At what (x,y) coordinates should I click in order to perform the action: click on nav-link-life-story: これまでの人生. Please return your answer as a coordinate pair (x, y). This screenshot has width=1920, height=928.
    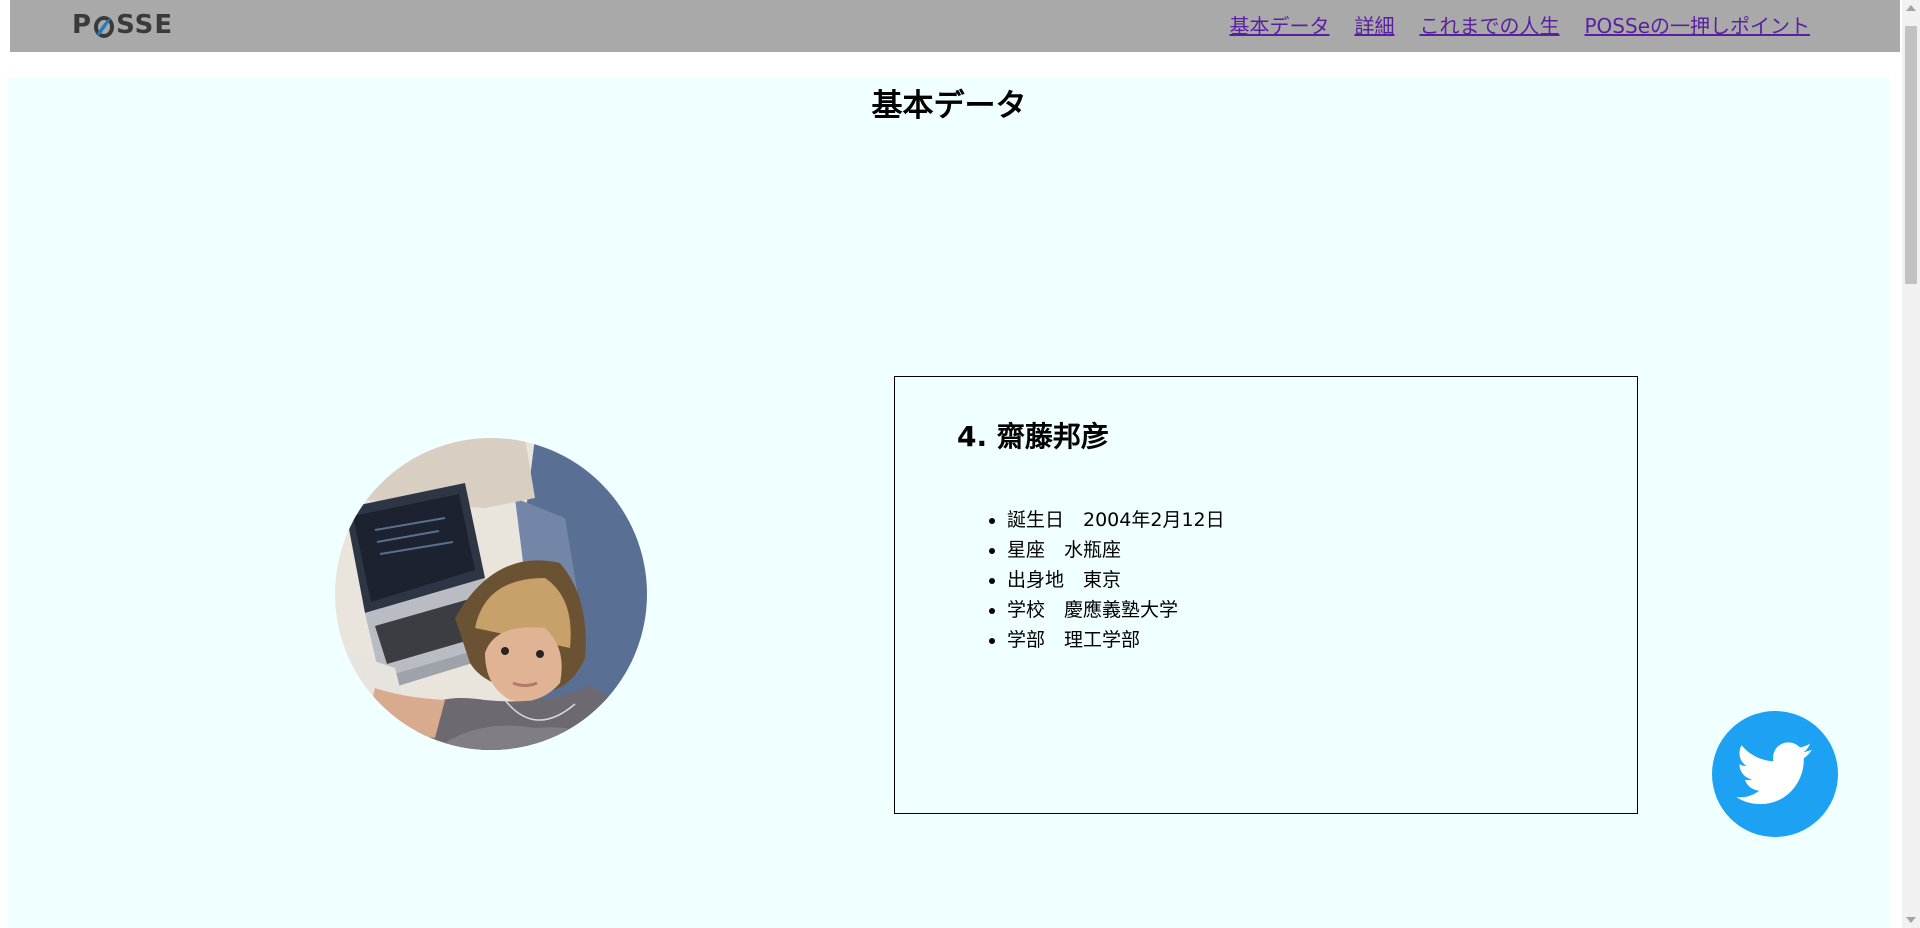
    Looking at the image, I should click on (1490, 24).